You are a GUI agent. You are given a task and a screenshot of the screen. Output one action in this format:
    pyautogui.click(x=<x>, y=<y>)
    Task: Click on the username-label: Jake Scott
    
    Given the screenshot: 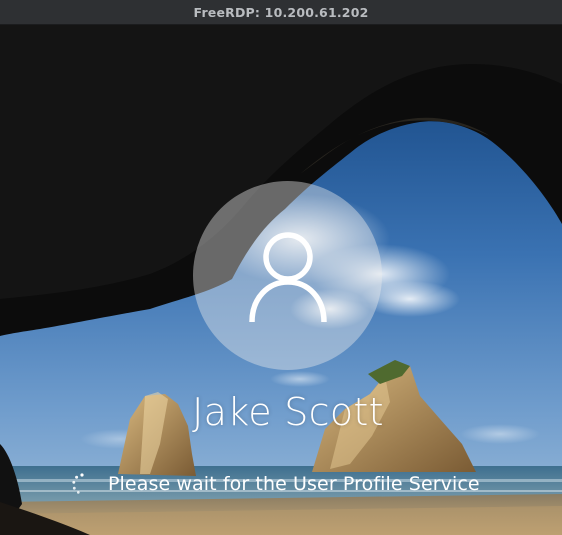 What is the action you would take?
    pyautogui.click(x=288, y=412)
    